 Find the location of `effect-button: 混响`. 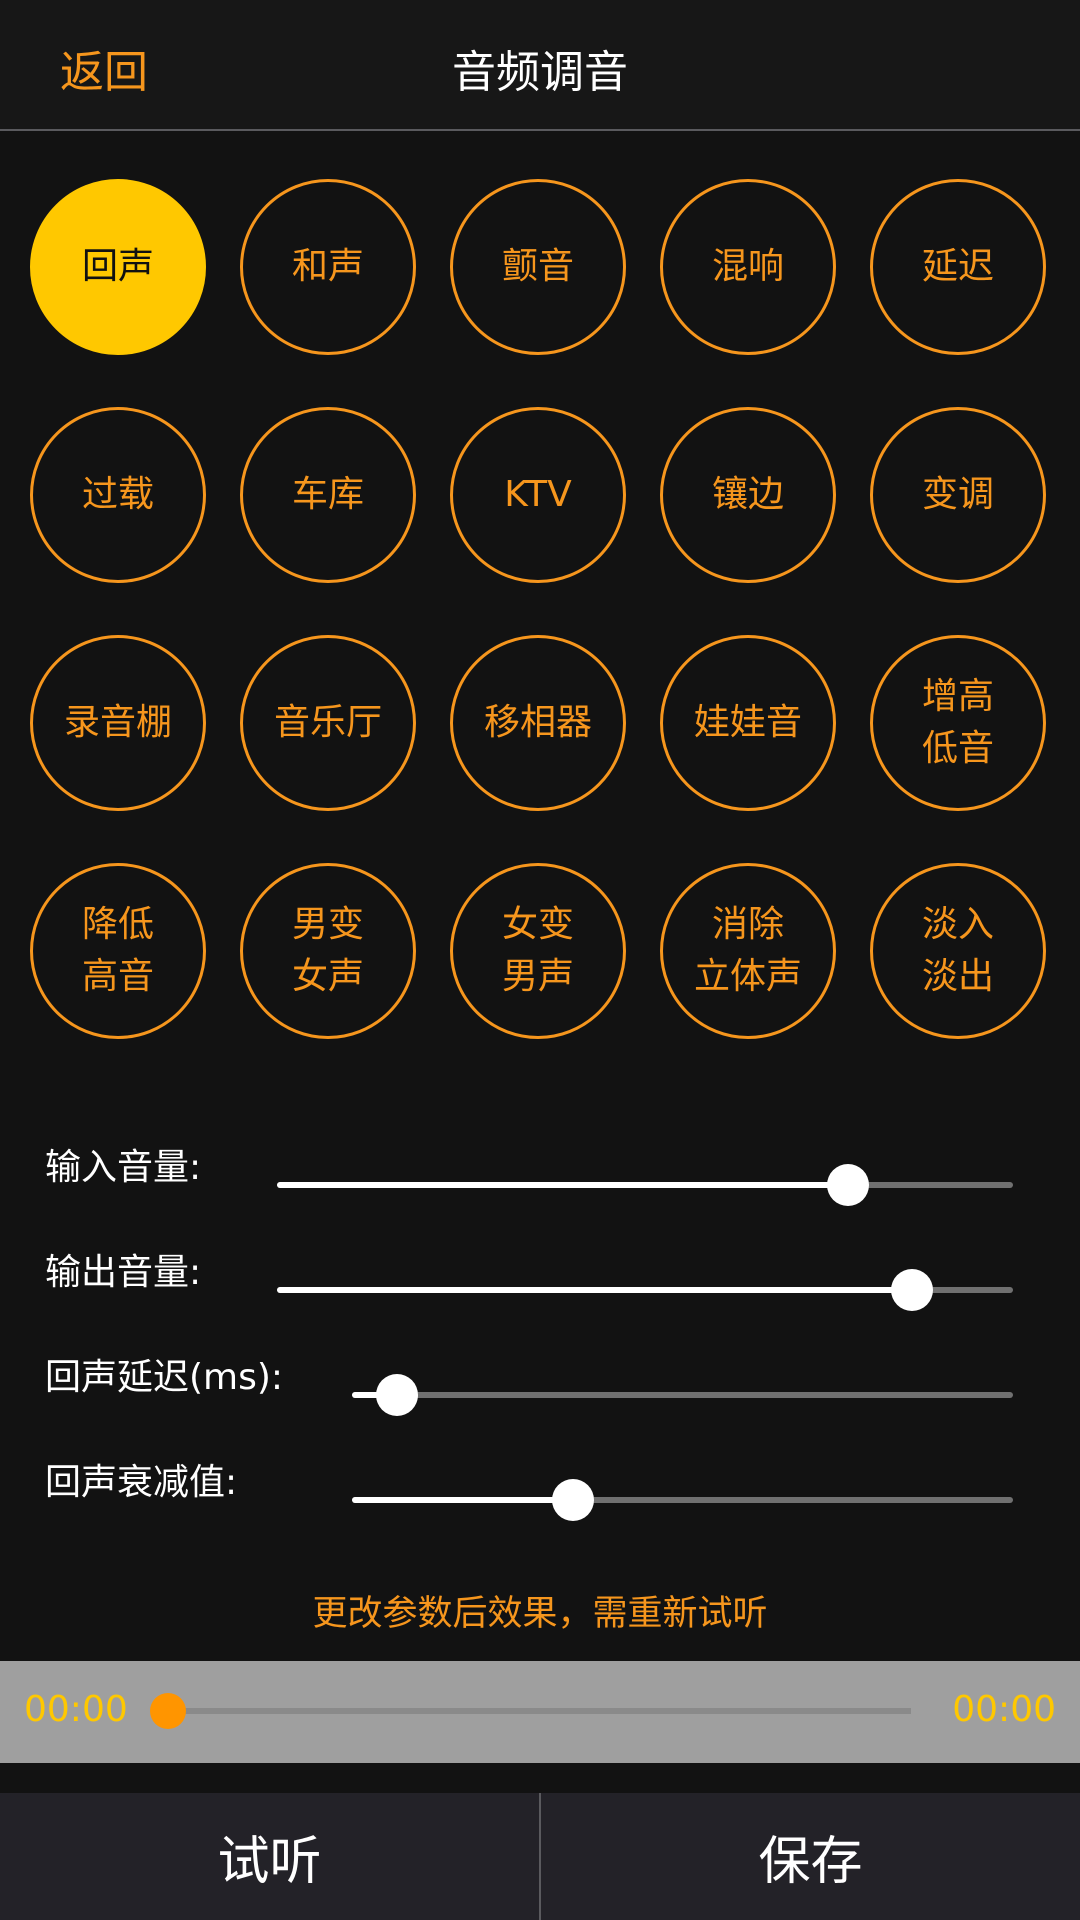

effect-button: 混响 is located at coordinates (748, 267).